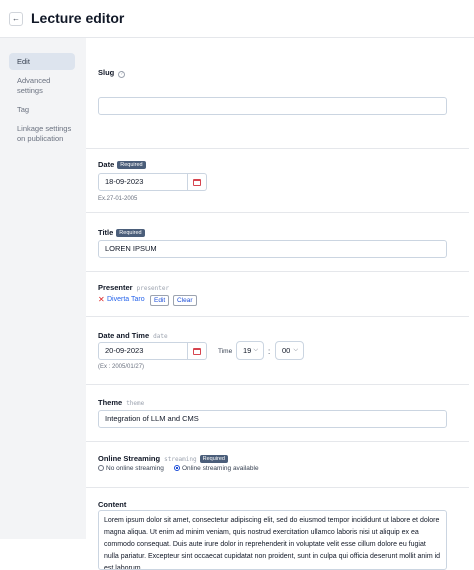 This screenshot has width=474, height=570. What do you see at coordinates (101, 299) in the screenshot?
I see `remove-presenter-icon: ✕` at bounding box center [101, 299].